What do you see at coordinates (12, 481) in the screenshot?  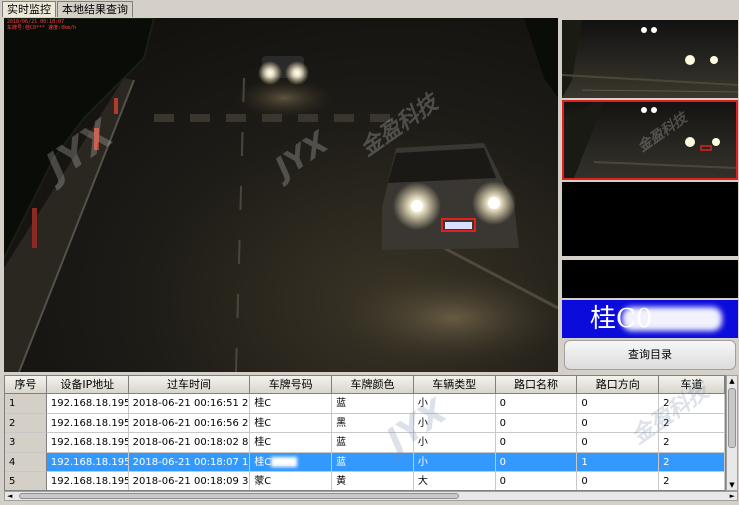 I see `cell-text: 5` at bounding box center [12, 481].